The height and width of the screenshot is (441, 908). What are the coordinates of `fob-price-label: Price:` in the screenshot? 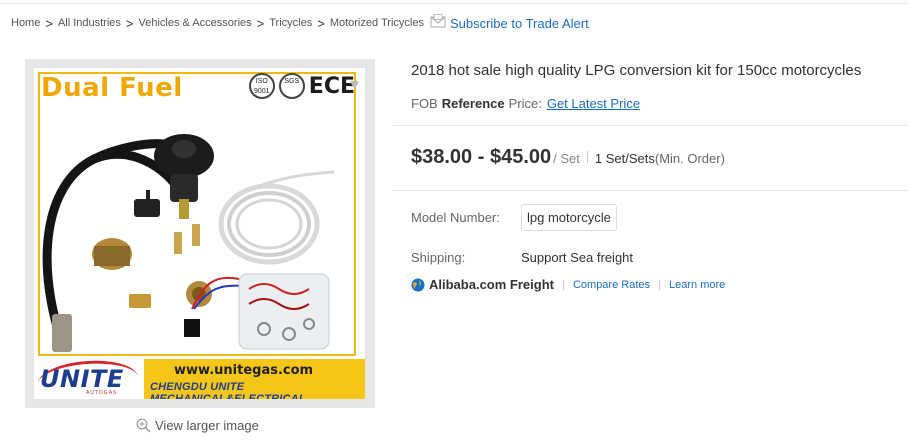 It's located at (525, 103).